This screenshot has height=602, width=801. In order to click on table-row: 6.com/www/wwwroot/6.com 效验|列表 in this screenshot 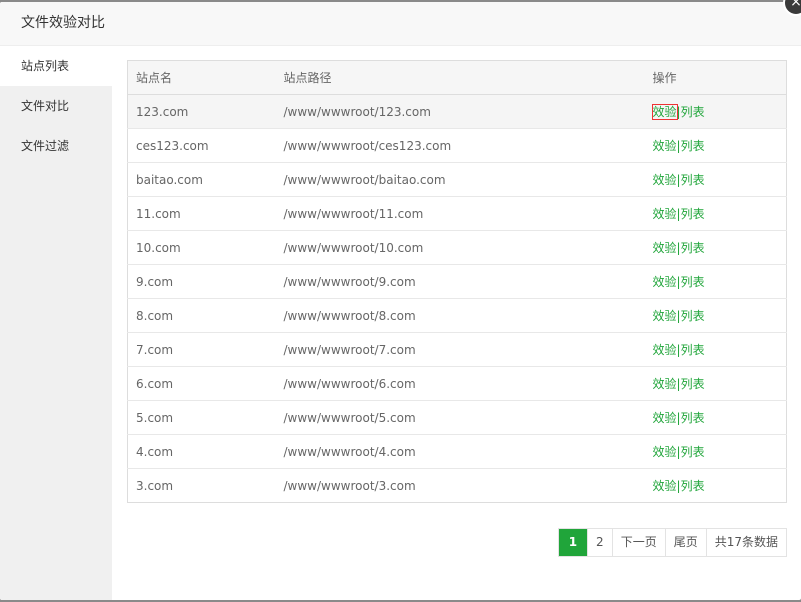, I will do `click(457, 383)`.